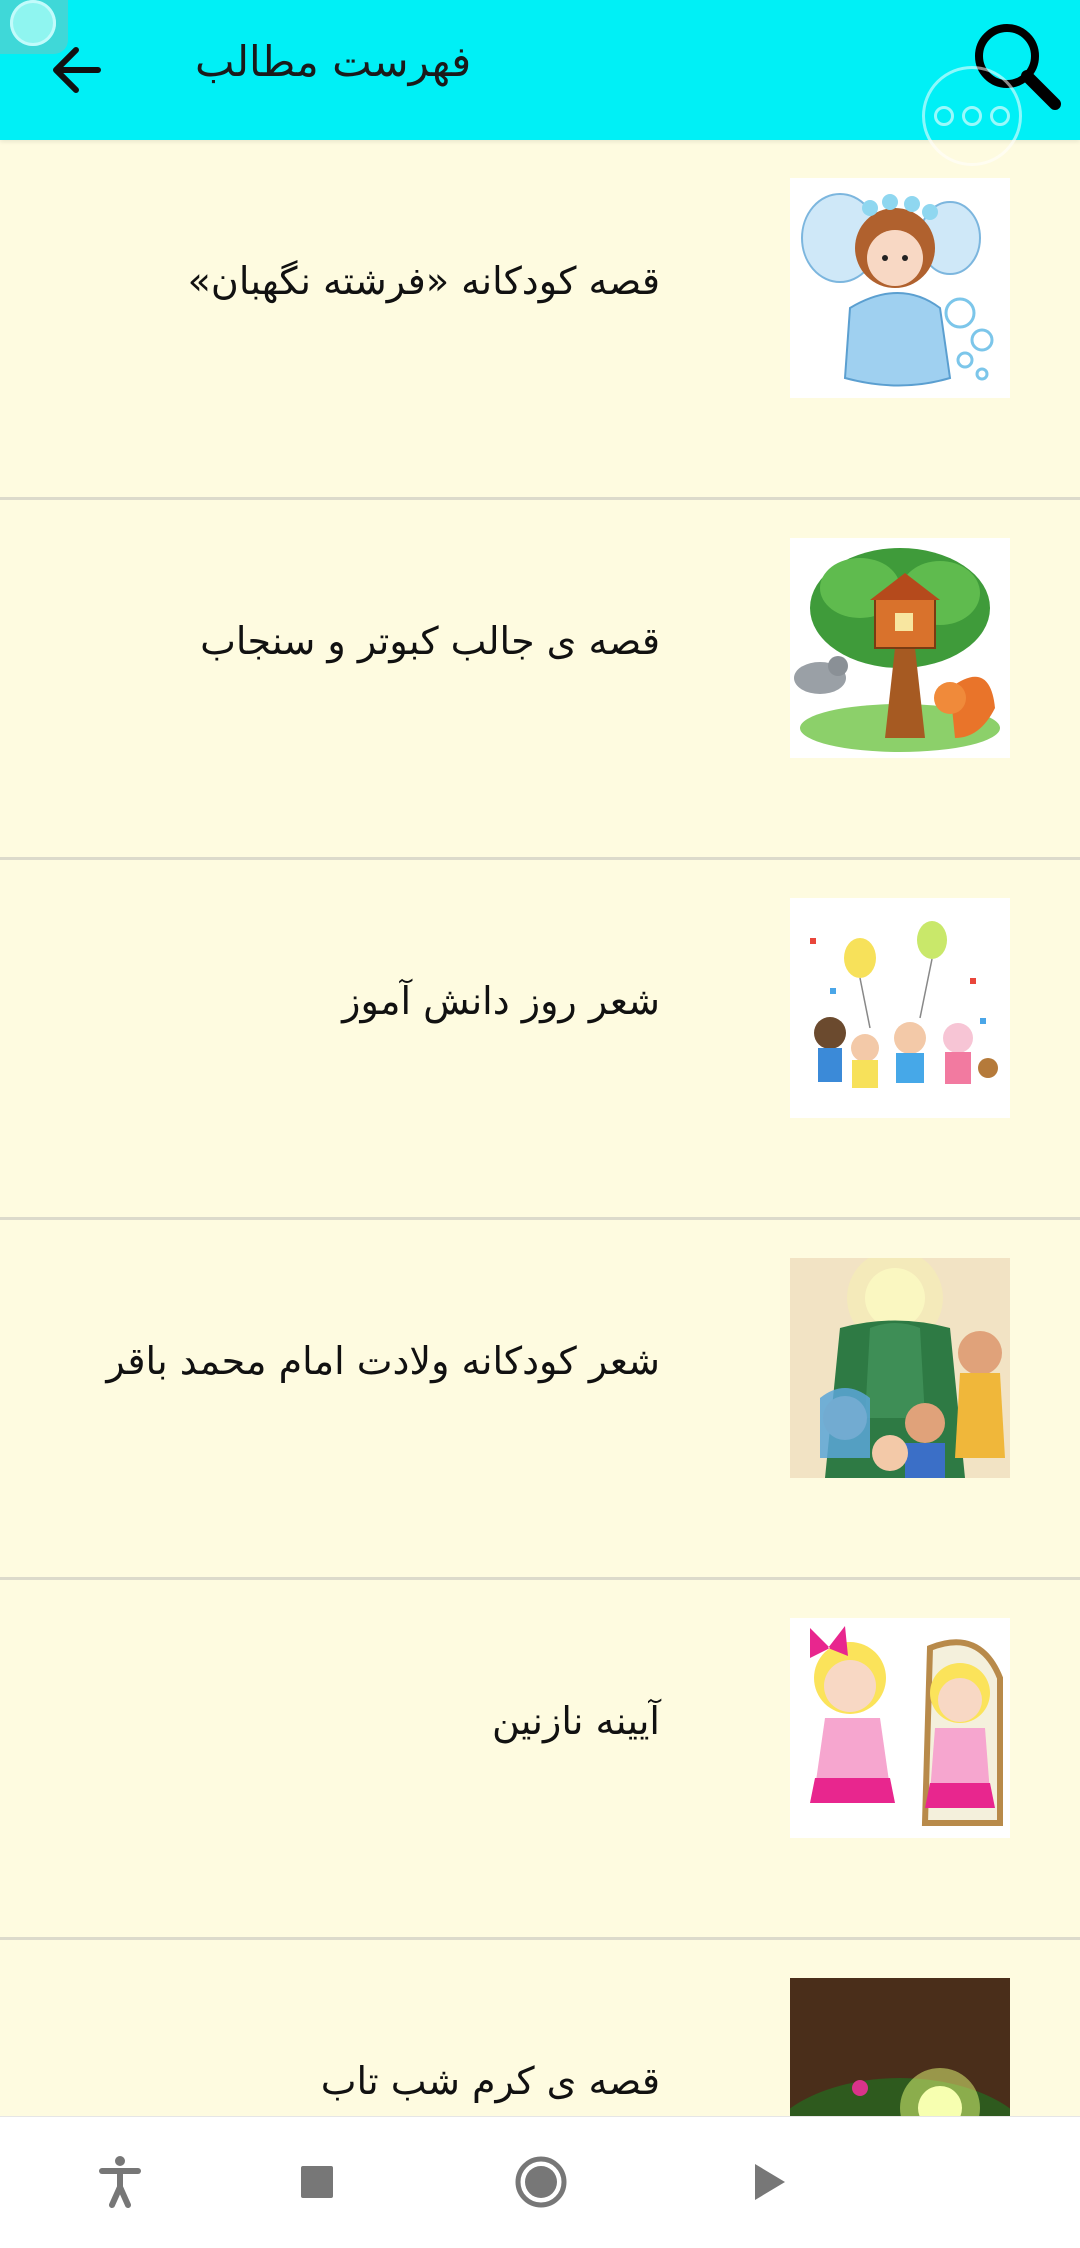 Image resolution: width=1080 pixels, height=2248 pixels. What do you see at coordinates (900, 1368) in the screenshot?
I see `imam-children-illustration` at bounding box center [900, 1368].